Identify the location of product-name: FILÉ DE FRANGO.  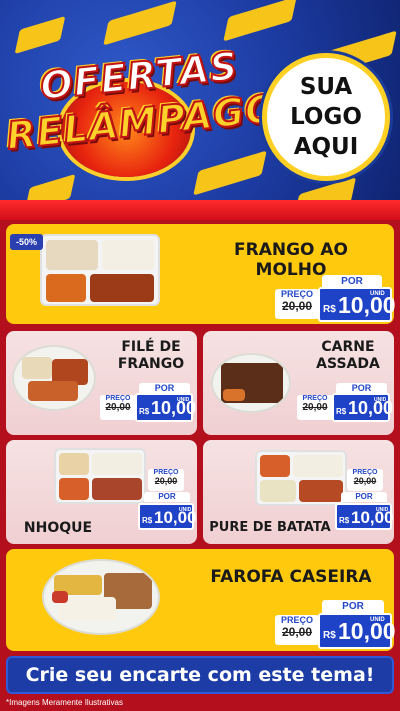
(151, 356).